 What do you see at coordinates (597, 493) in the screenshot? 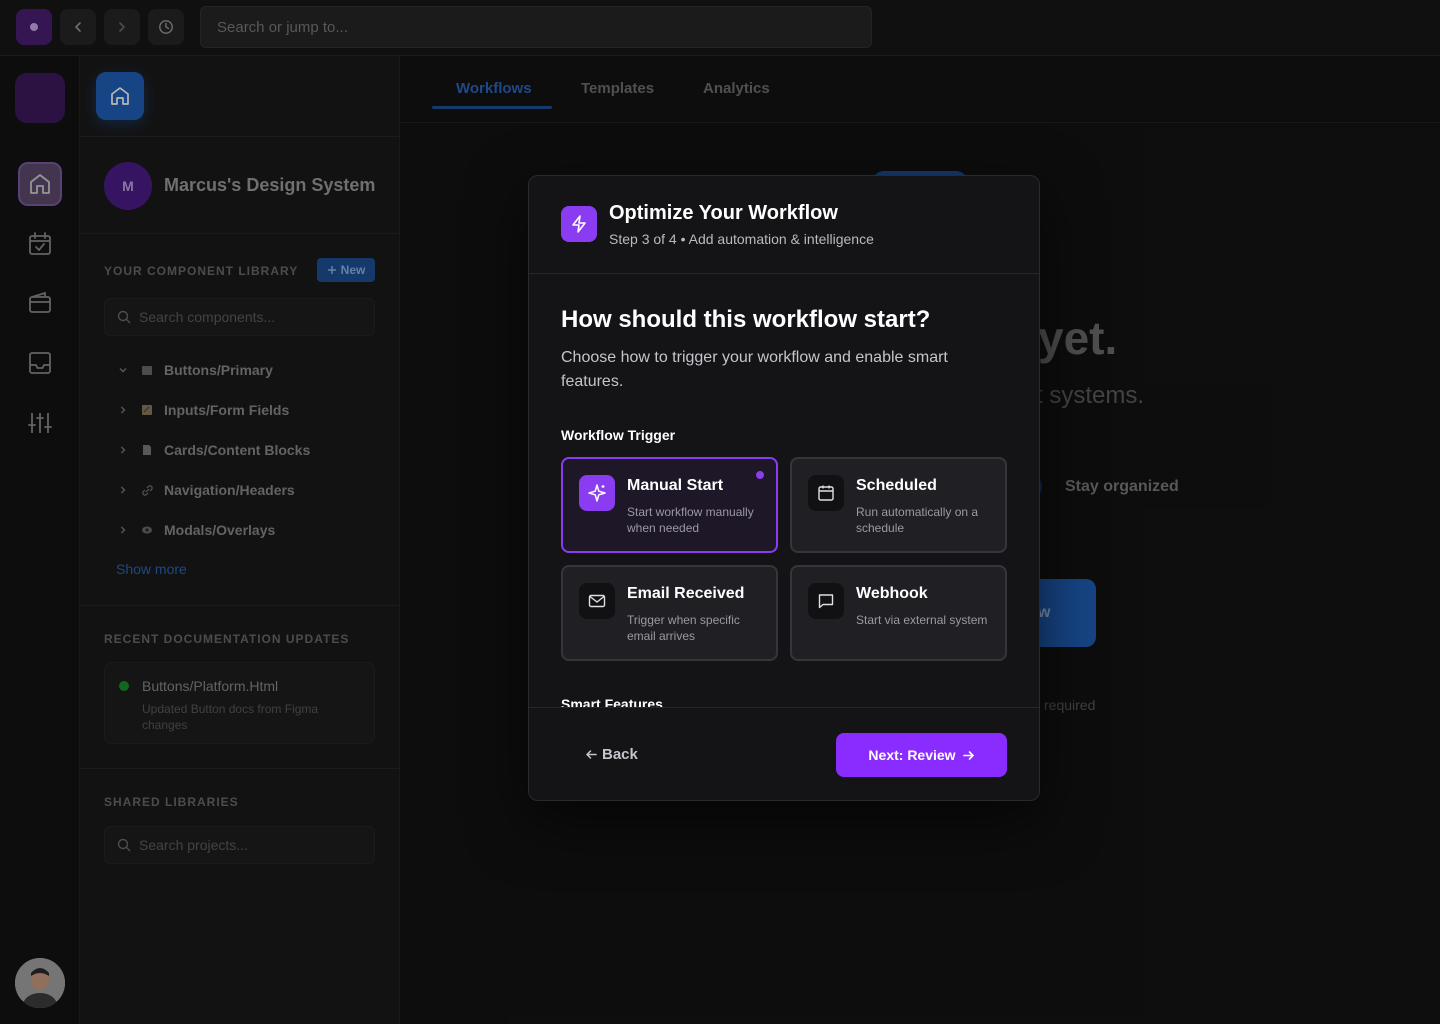
I see `sparkle-icon` at bounding box center [597, 493].